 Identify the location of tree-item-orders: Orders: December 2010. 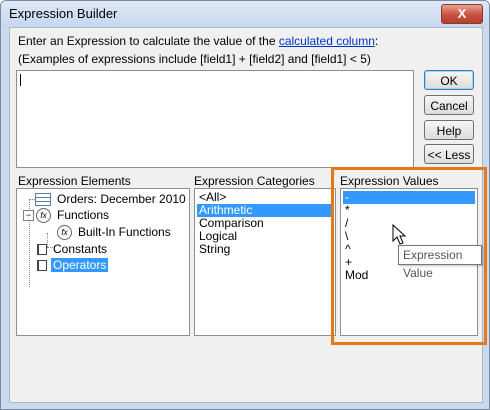
(111, 199).